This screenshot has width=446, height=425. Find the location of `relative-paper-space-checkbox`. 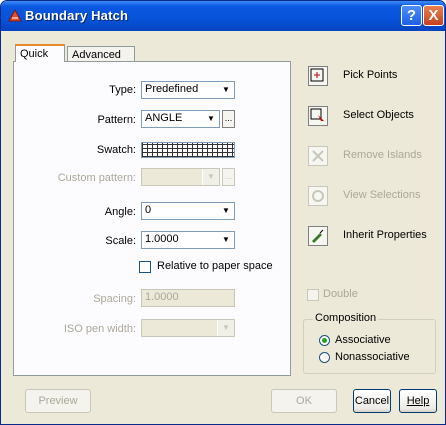

relative-paper-space-checkbox is located at coordinates (145, 267).